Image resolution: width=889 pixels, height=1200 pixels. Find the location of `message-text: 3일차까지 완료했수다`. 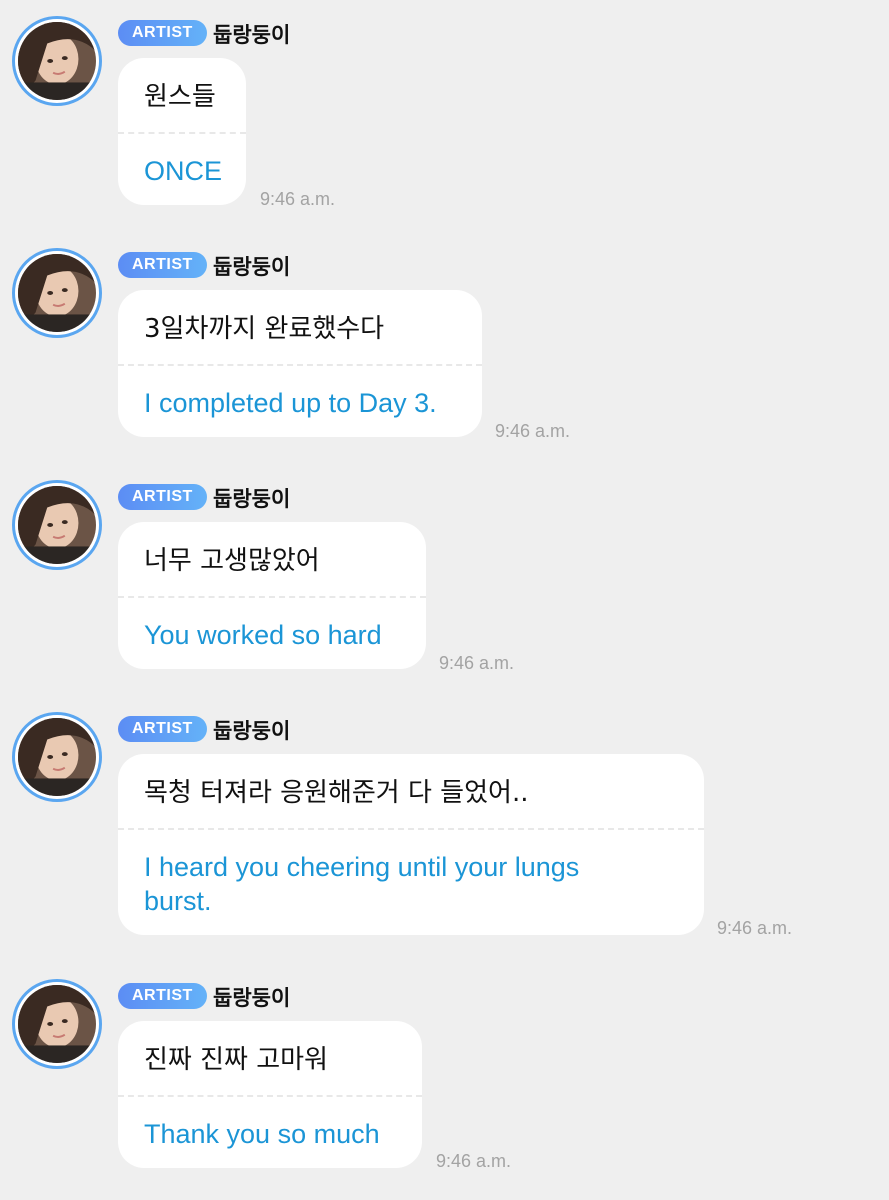

message-text: 3일차까지 완료했수다 is located at coordinates (264, 329).